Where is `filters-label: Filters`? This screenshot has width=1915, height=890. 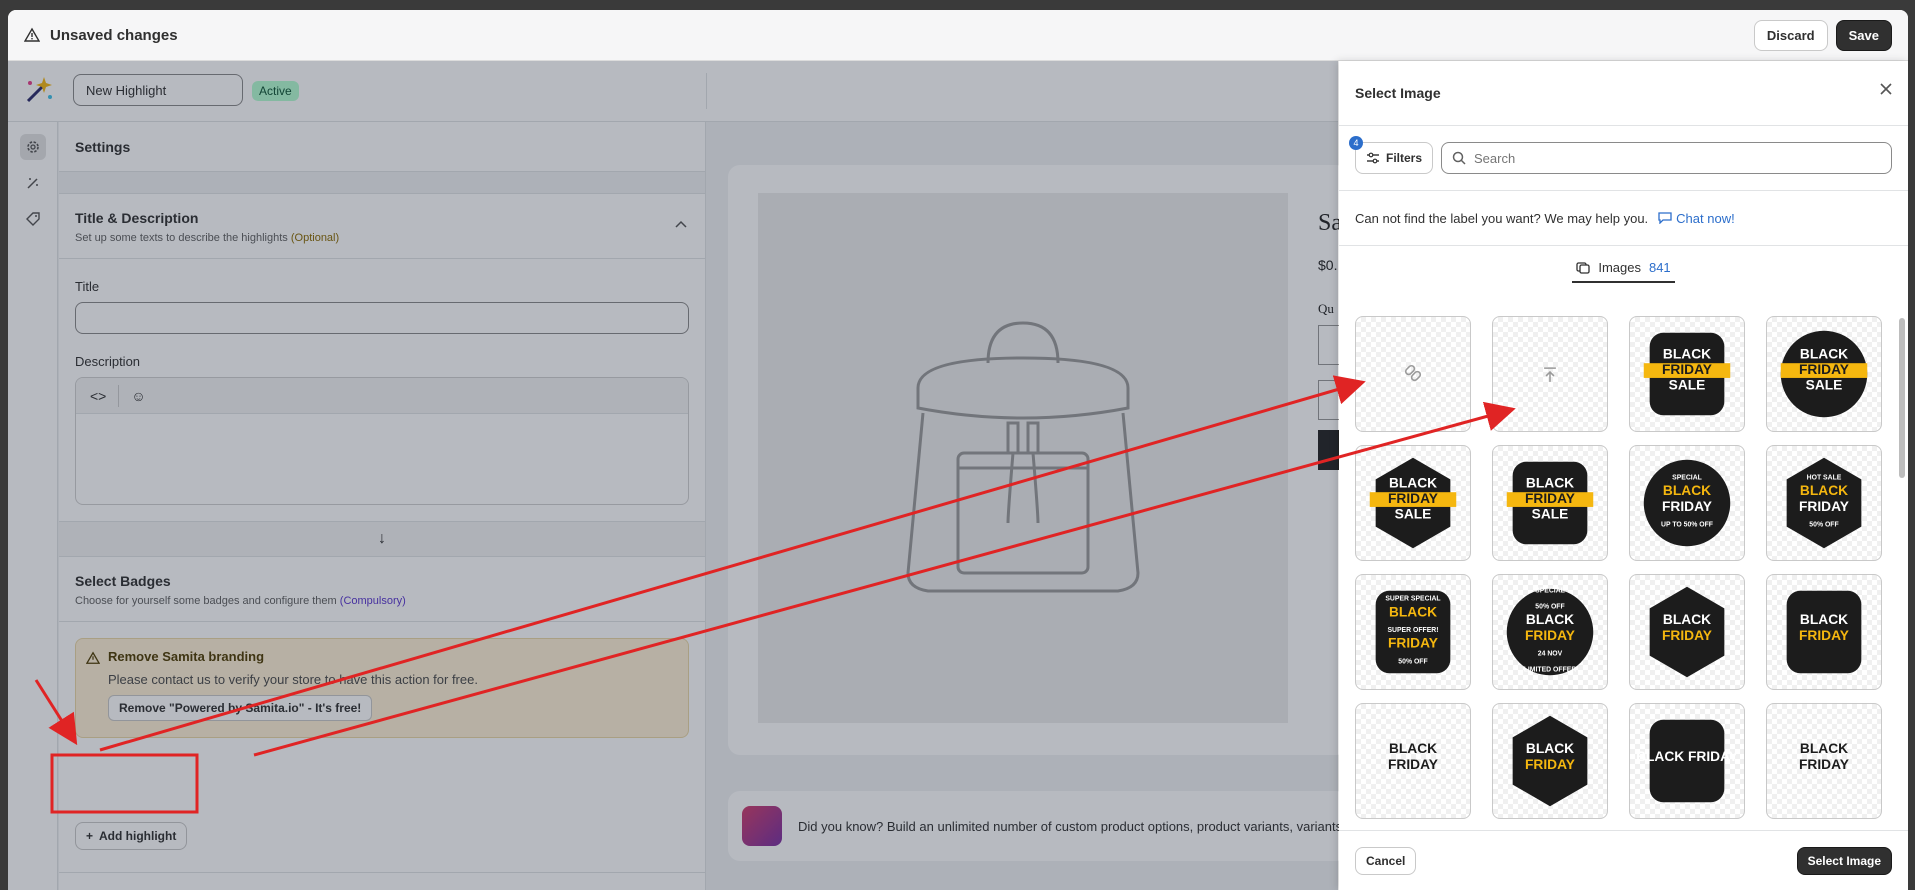
filters-label: Filters is located at coordinates (1403, 158).